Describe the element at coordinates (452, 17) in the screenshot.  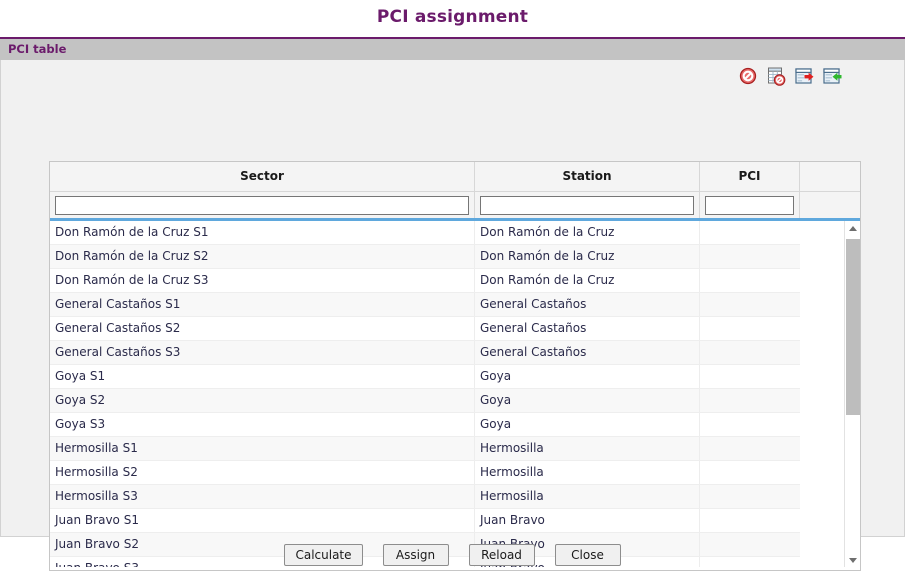
I see `page-title: PCI assignment` at that location.